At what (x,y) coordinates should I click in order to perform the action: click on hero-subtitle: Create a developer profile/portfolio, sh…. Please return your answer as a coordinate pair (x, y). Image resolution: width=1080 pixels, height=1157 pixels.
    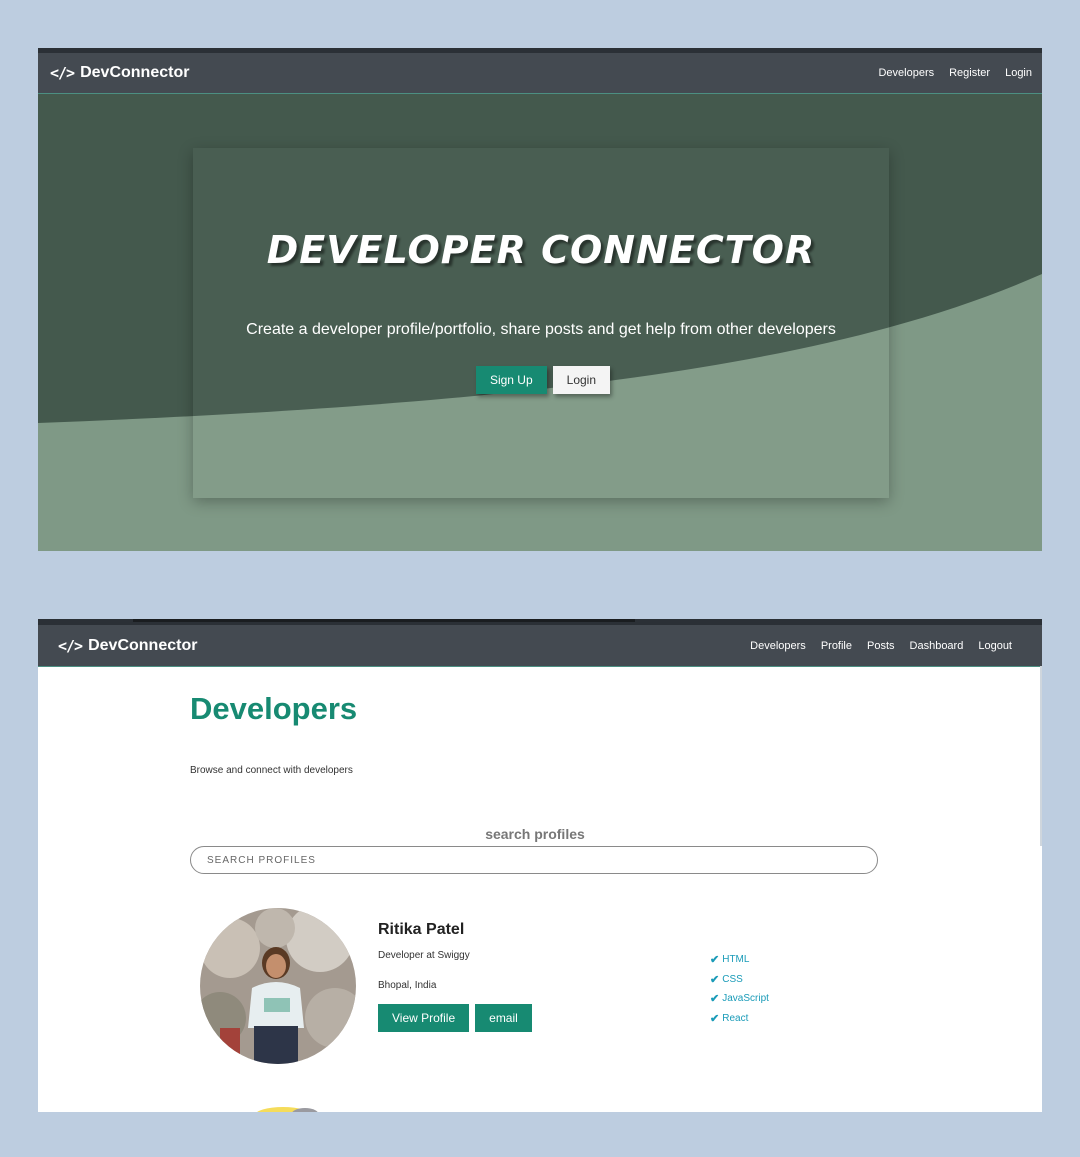
    Looking at the image, I should click on (541, 329).